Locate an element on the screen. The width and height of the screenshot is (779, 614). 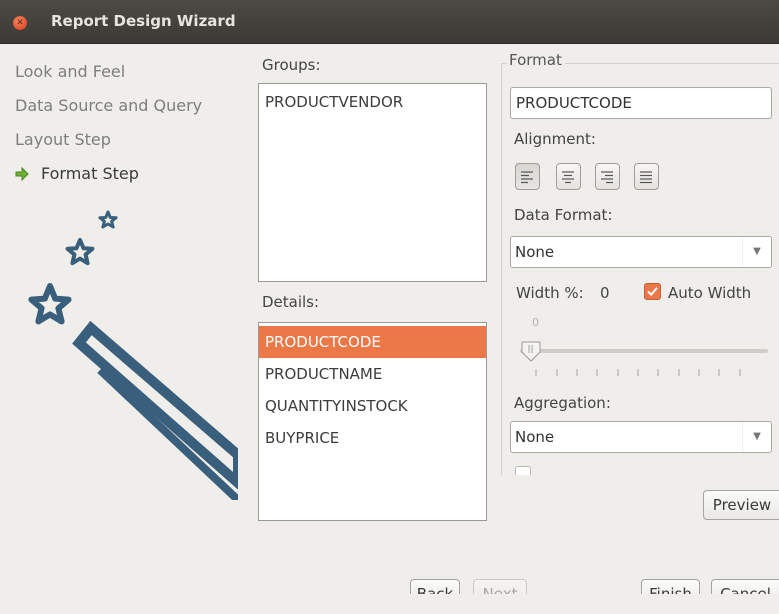
alignment-label: Alignment: is located at coordinates (555, 139).